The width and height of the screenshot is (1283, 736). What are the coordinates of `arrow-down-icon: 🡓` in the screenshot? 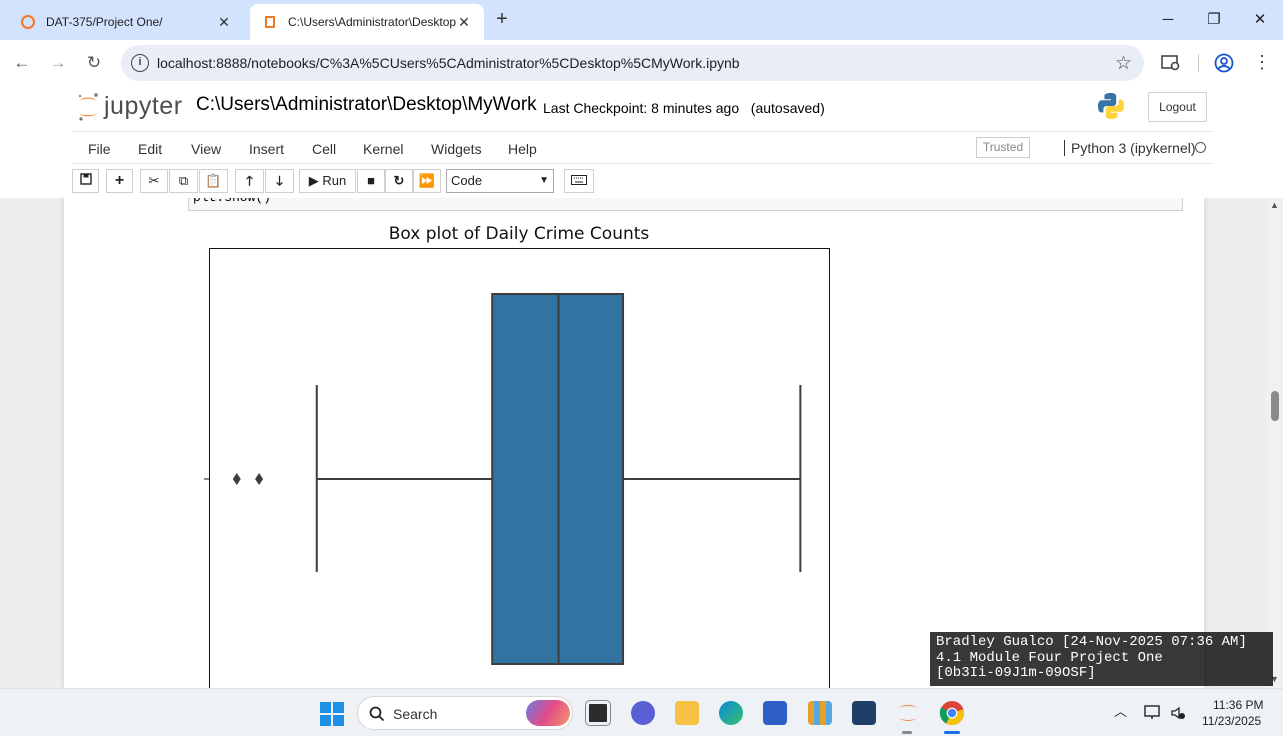 It's located at (279, 180).